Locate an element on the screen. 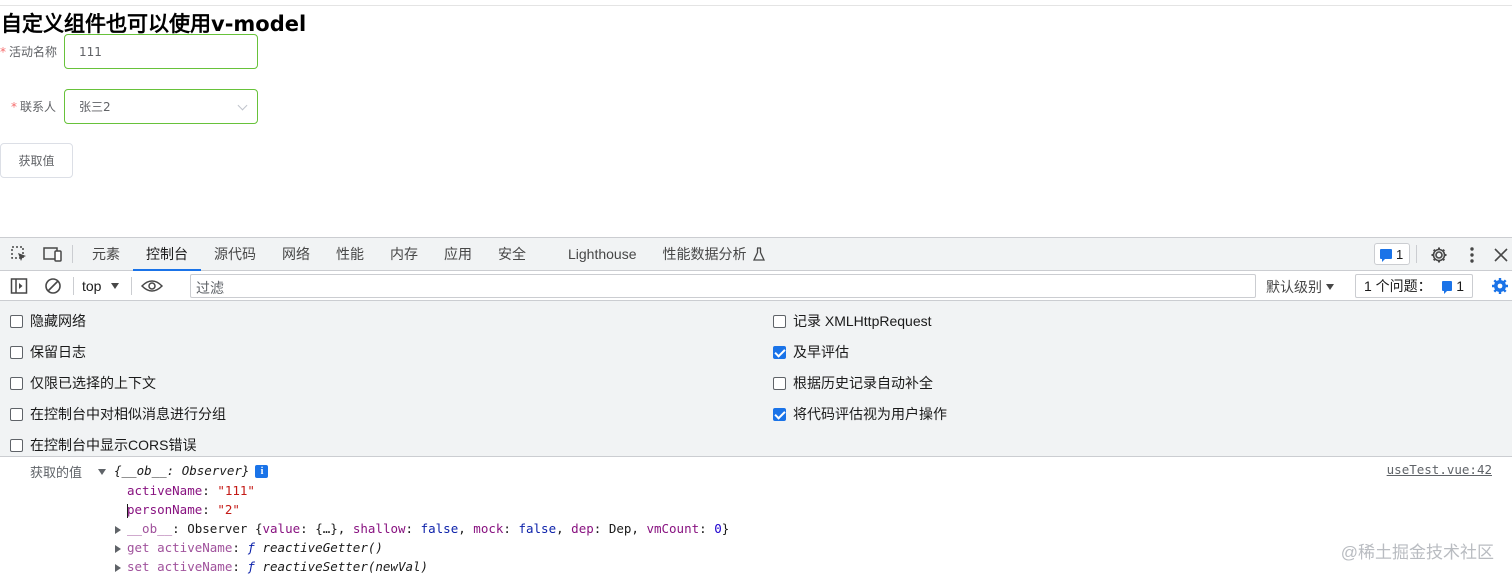 This screenshot has width=1512, height=575. tab-application: 应用 is located at coordinates (458, 254).